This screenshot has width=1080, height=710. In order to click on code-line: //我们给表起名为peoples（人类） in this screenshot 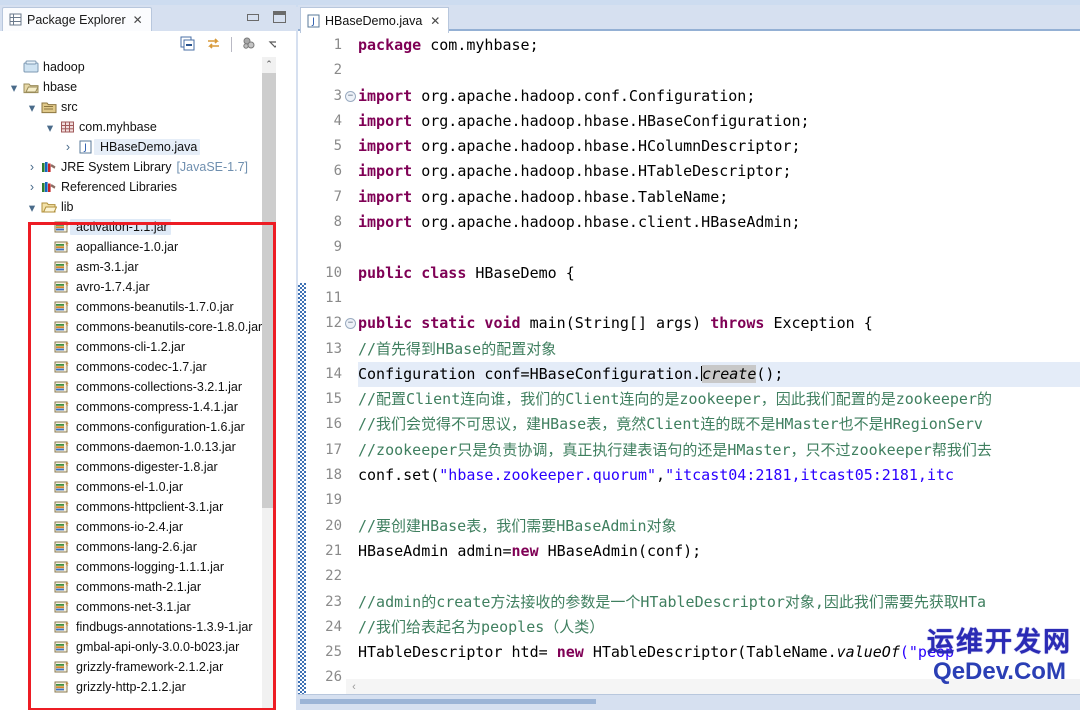, I will do `click(719, 627)`.